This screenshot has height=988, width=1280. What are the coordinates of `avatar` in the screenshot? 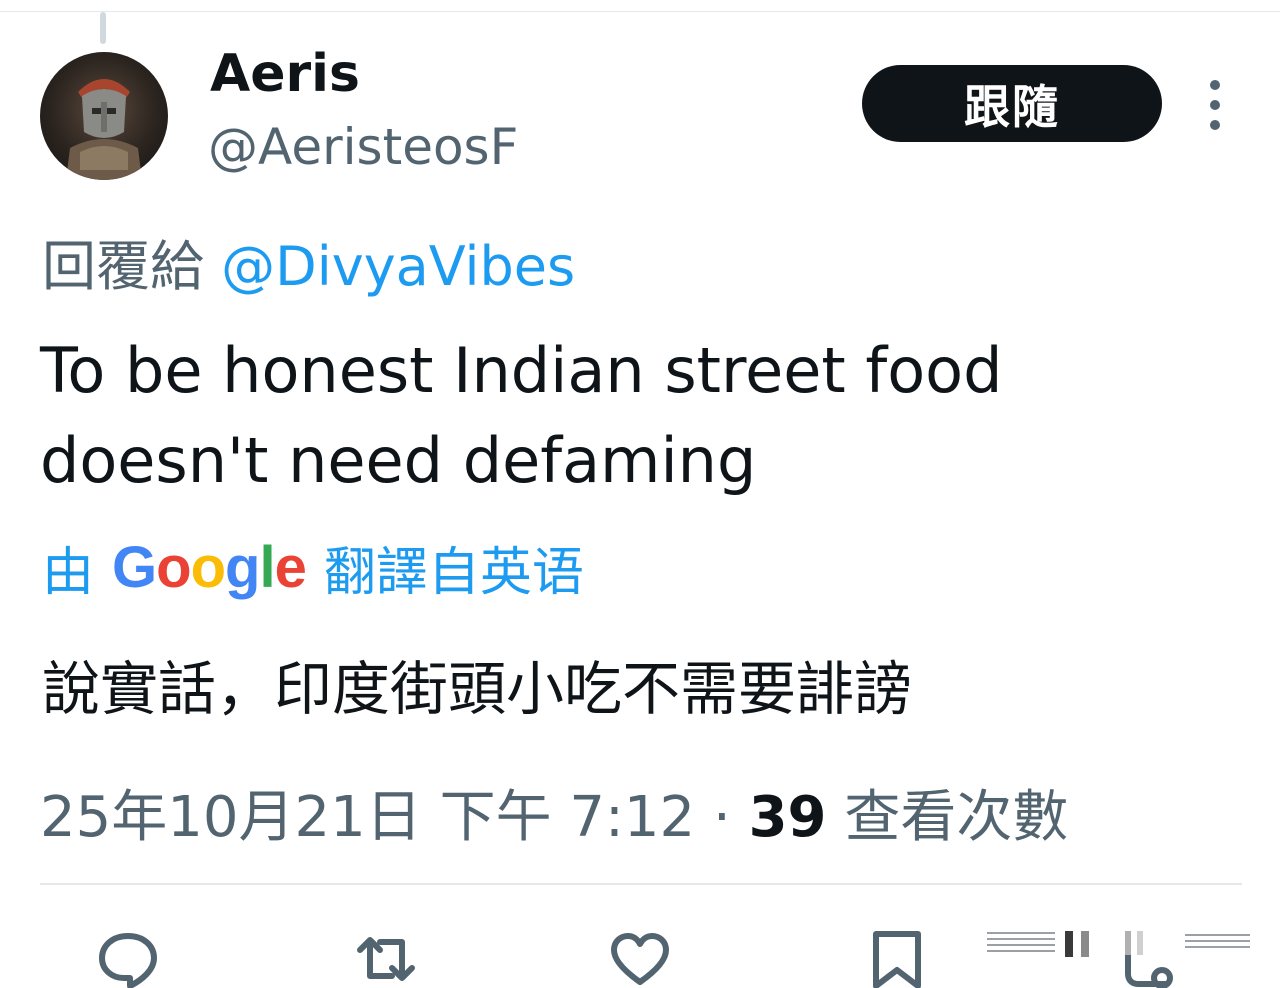 It's located at (104, 116).